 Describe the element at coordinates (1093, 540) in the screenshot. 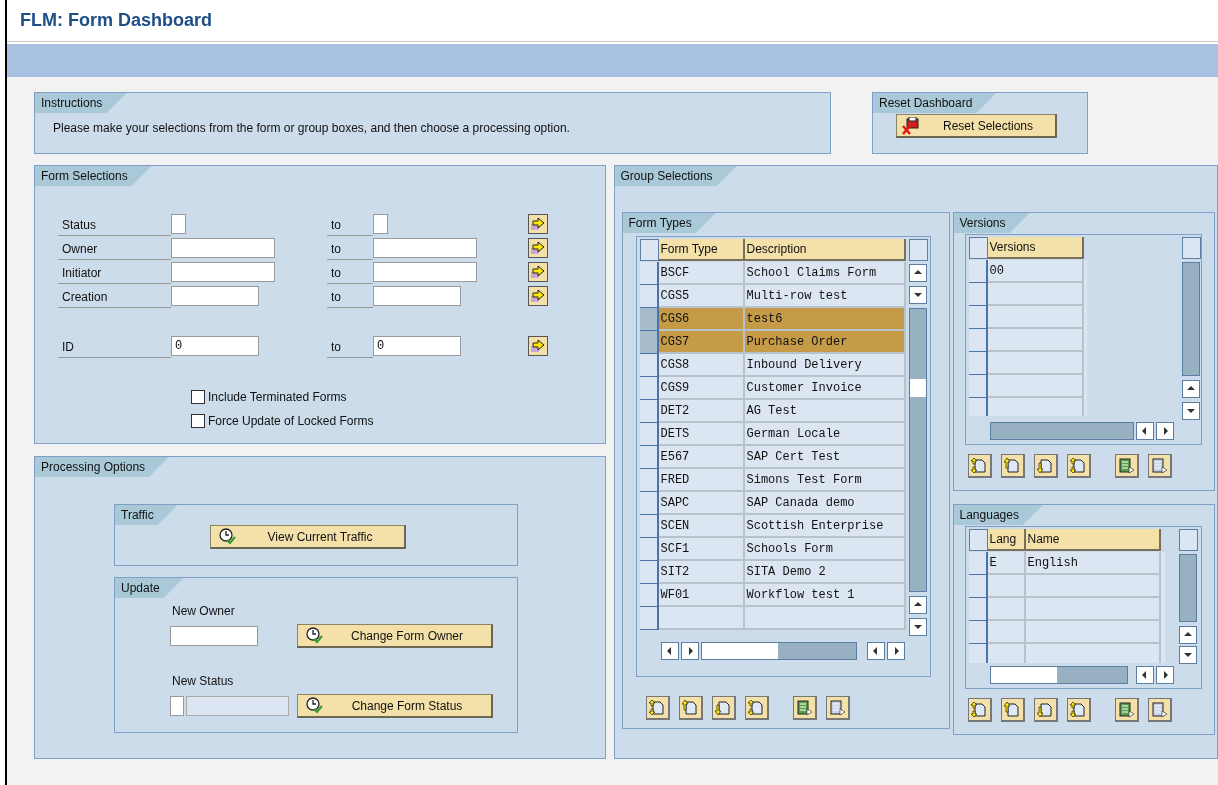

I see `column-header: Name` at that location.